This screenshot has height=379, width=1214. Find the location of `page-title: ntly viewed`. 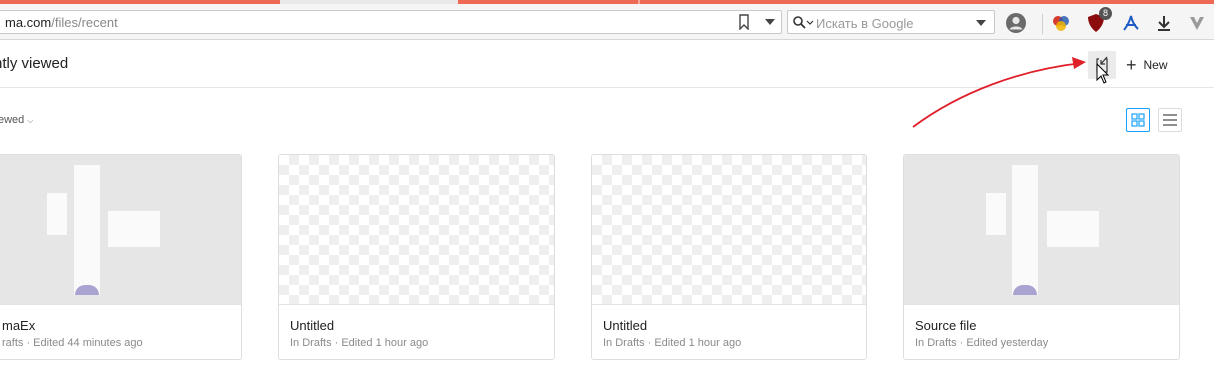

page-title: ntly viewed is located at coordinates (34, 63).